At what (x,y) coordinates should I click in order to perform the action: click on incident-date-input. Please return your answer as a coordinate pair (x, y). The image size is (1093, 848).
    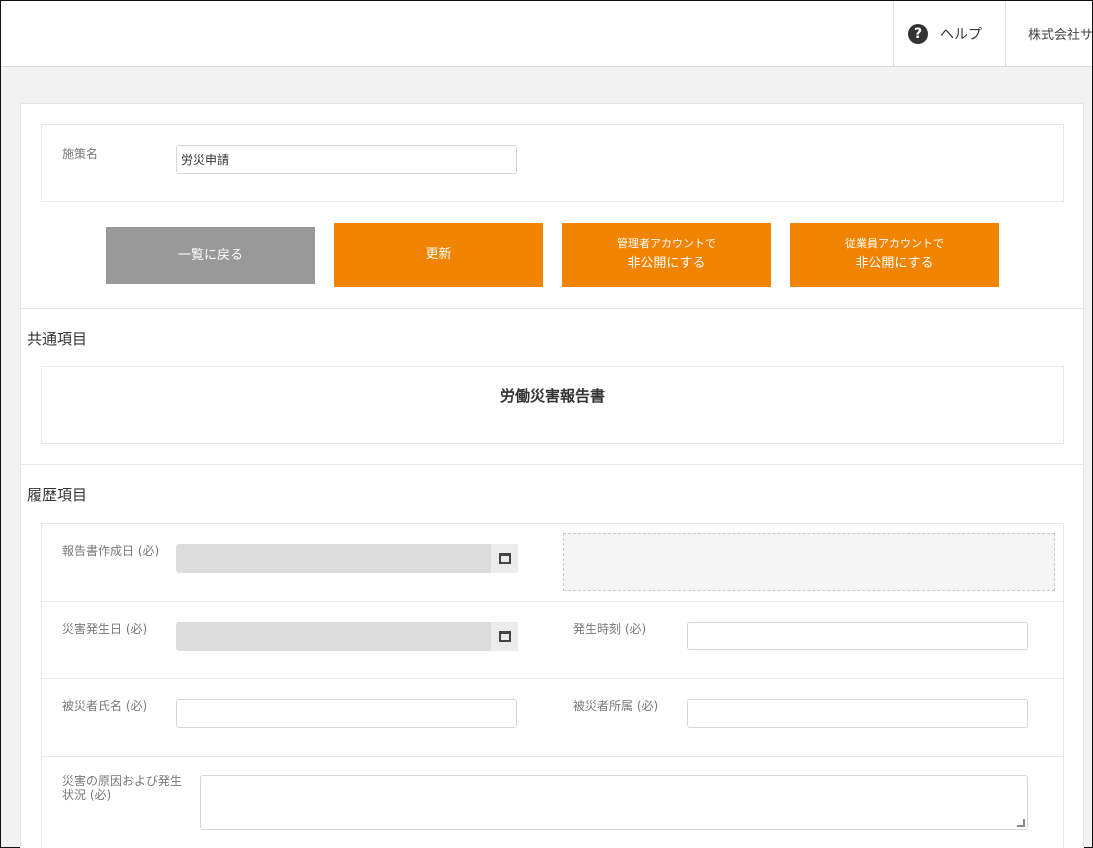
    Looking at the image, I should click on (333, 636).